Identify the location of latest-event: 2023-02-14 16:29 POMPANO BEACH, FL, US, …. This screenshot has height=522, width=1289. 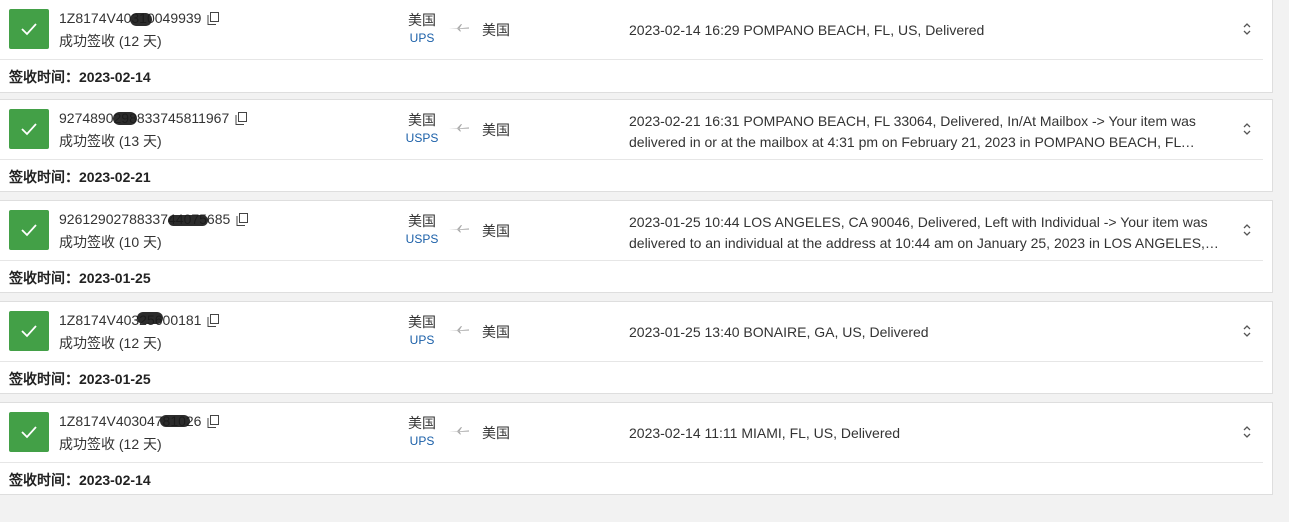
(807, 30).